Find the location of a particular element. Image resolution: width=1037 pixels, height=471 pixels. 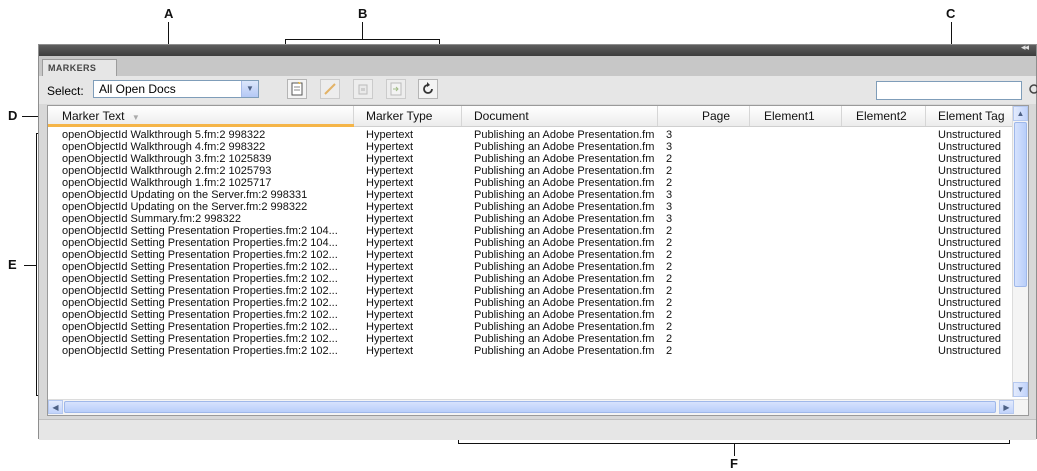

table-cell: 3 is located at coordinates (669, 219).